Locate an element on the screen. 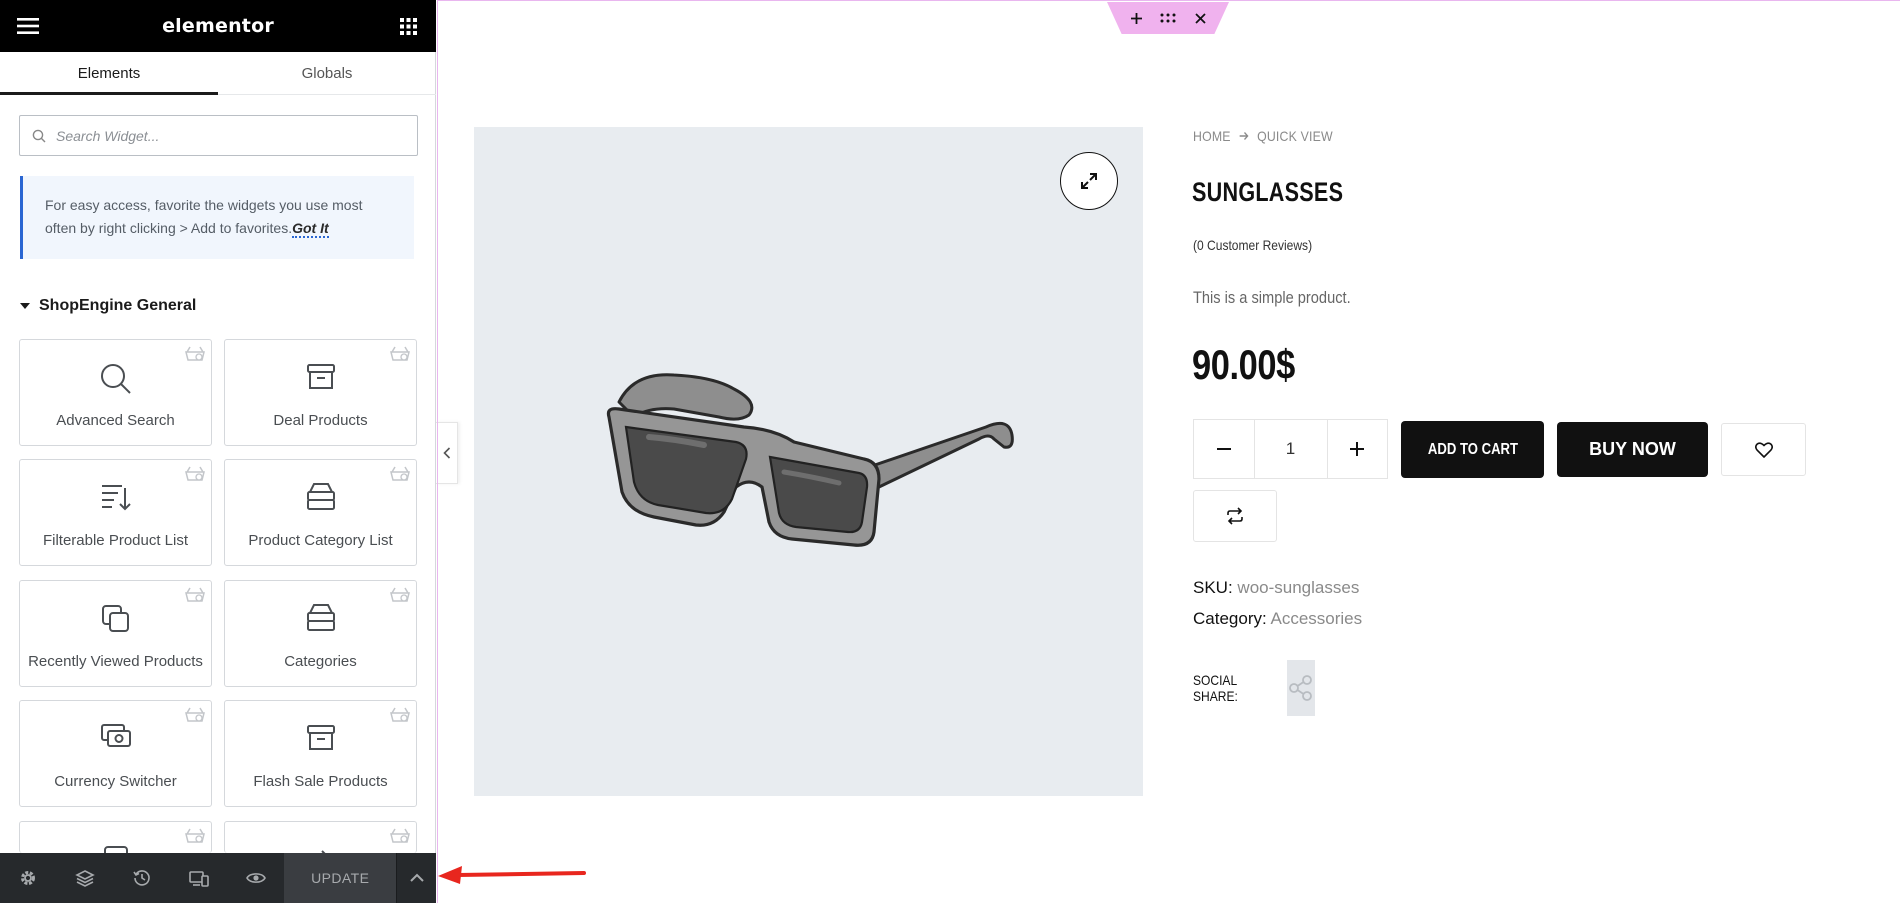 The image size is (1900, 903). caret-down-icon is located at coordinates (25, 306).